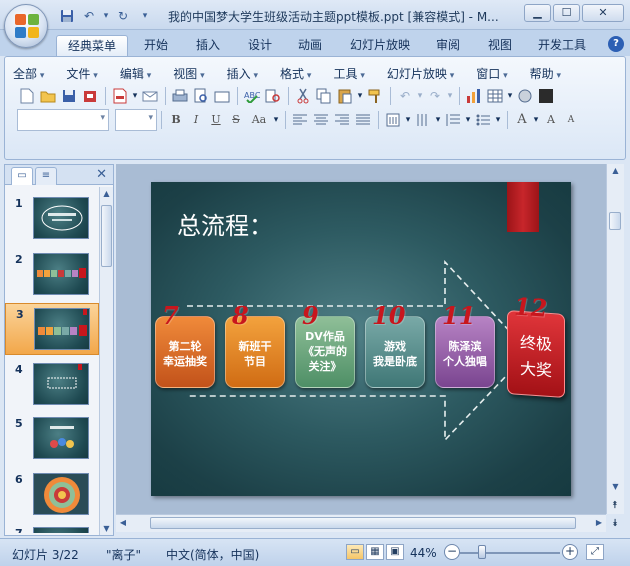 This screenshot has height=566, width=630. Describe the element at coordinates (536, 120) in the screenshot. I see `font-color-dropdown-icon: ▾` at that location.